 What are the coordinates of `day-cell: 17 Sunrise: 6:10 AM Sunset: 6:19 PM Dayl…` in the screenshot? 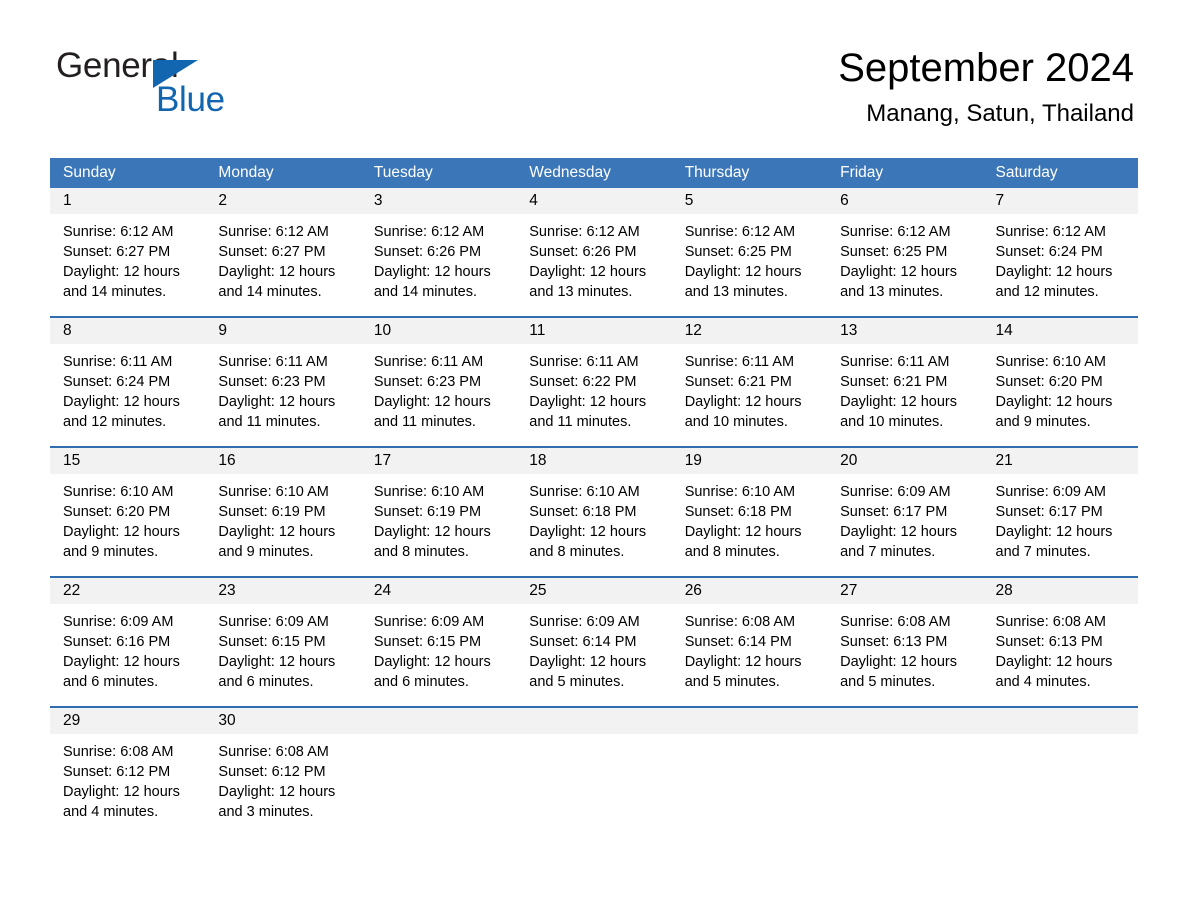 It's located at (438, 512).